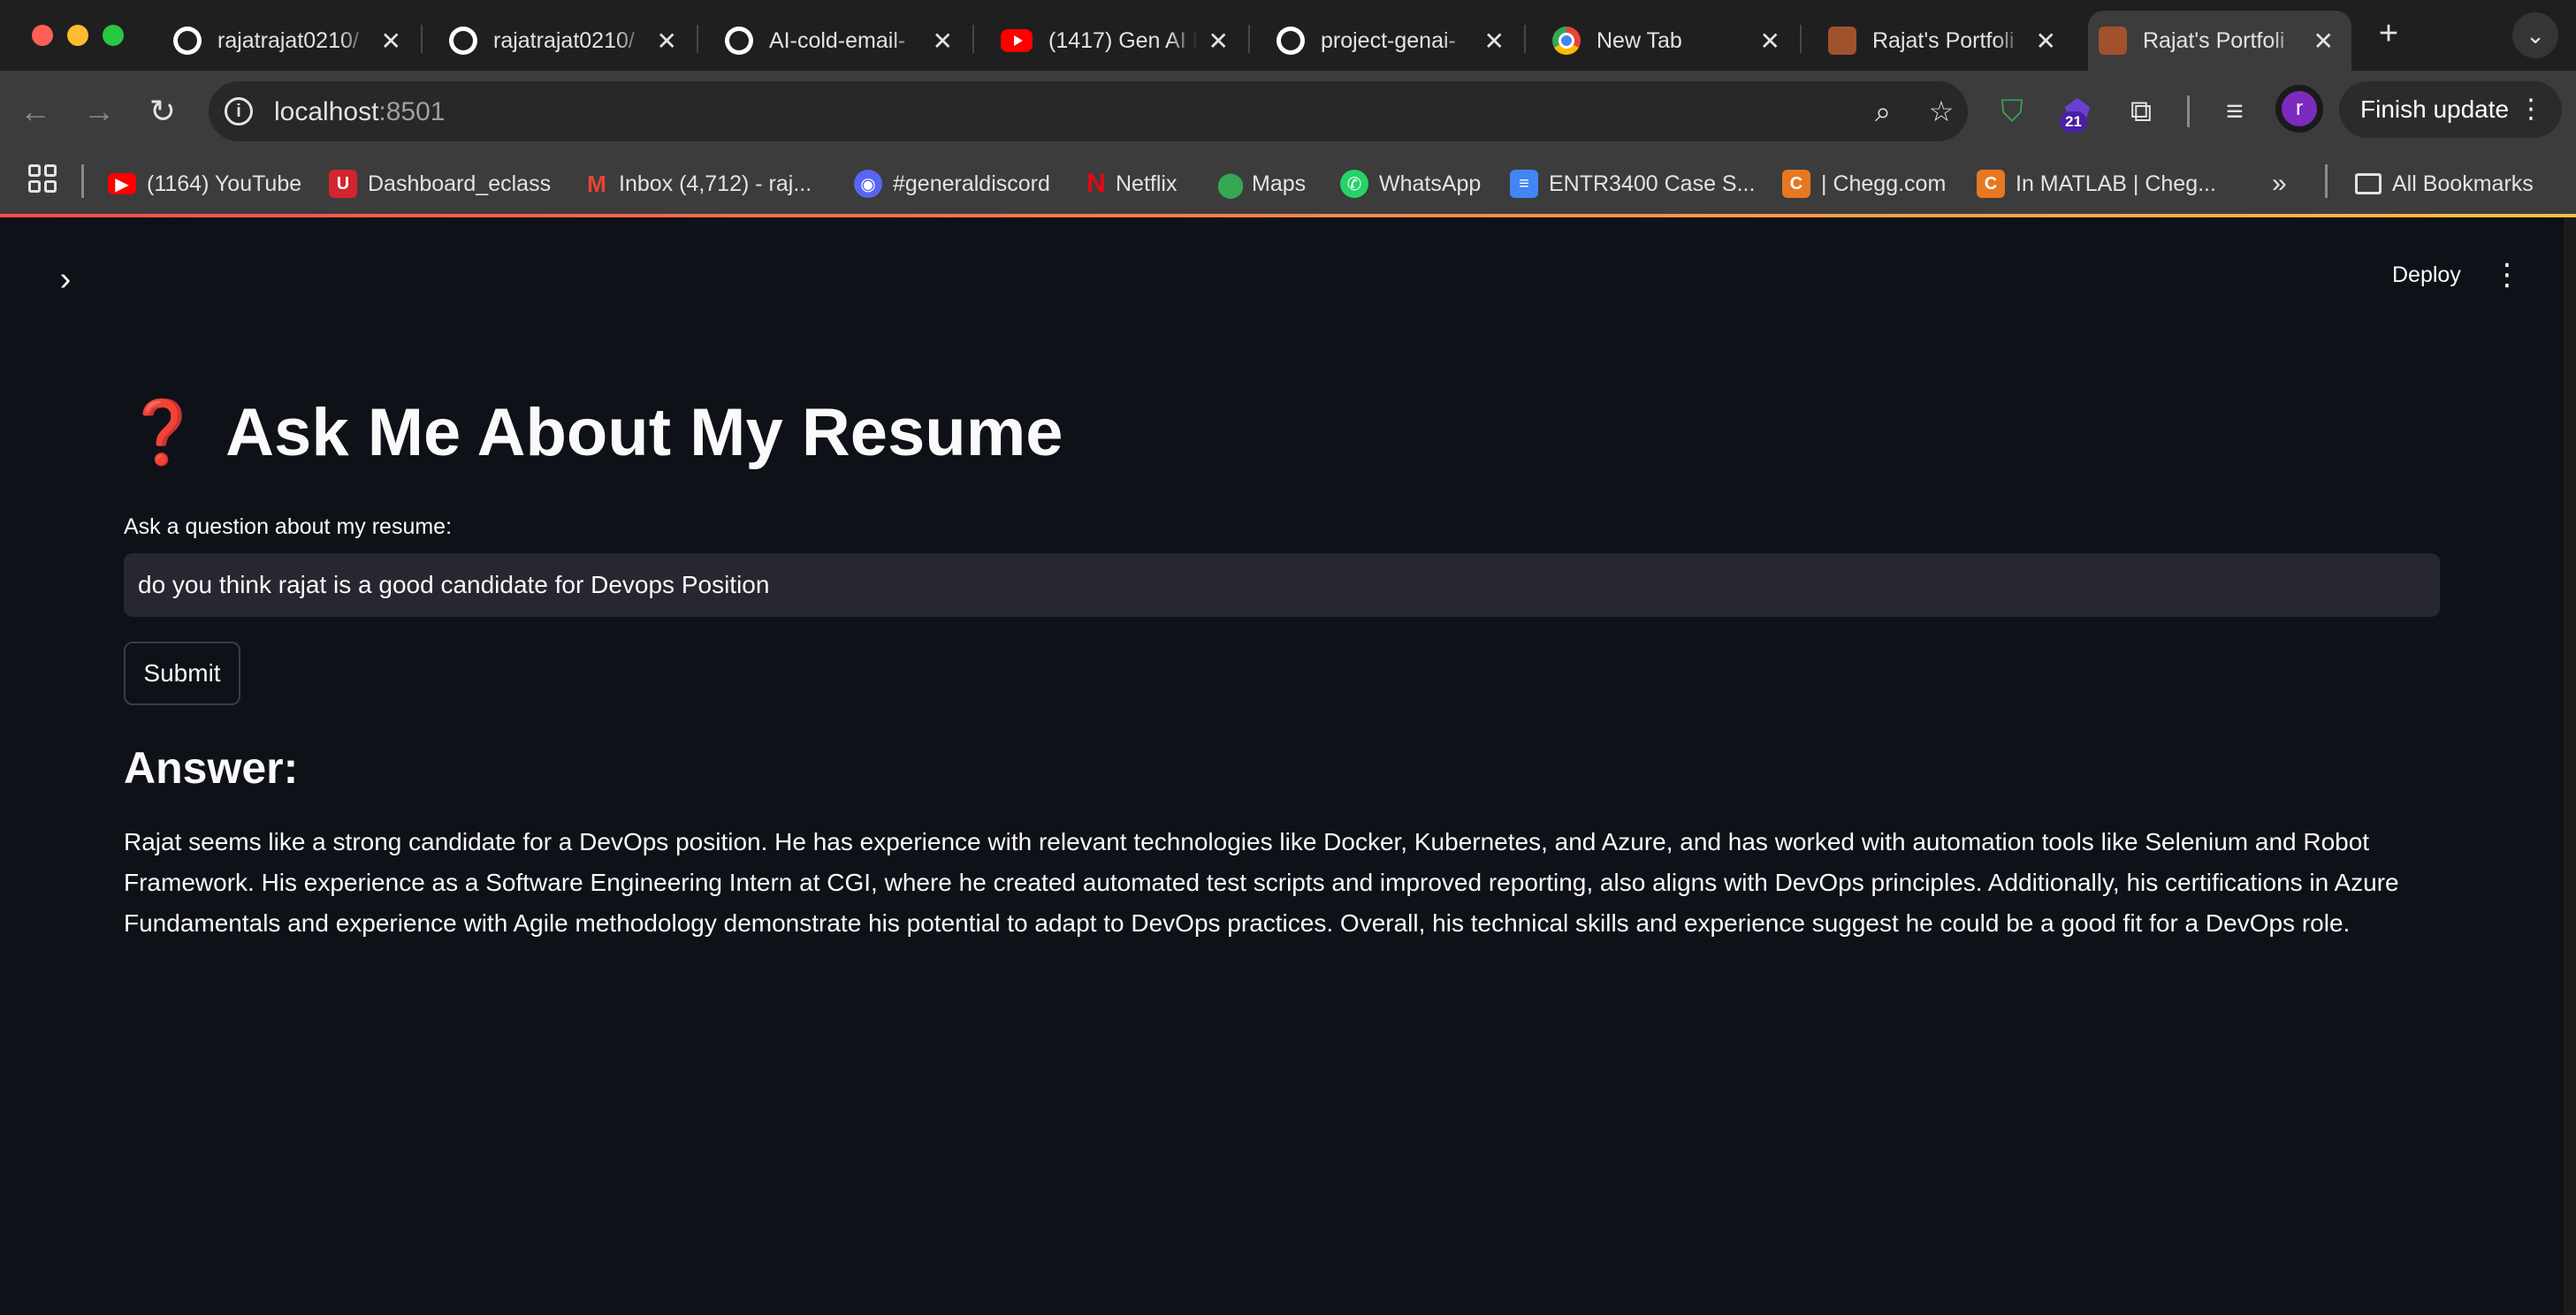 The height and width of the screenshot is (1315, 2576). Describe the element at coordinates (1524, 184) in the screenshot. I see `docs-icon: ≡` at that location.